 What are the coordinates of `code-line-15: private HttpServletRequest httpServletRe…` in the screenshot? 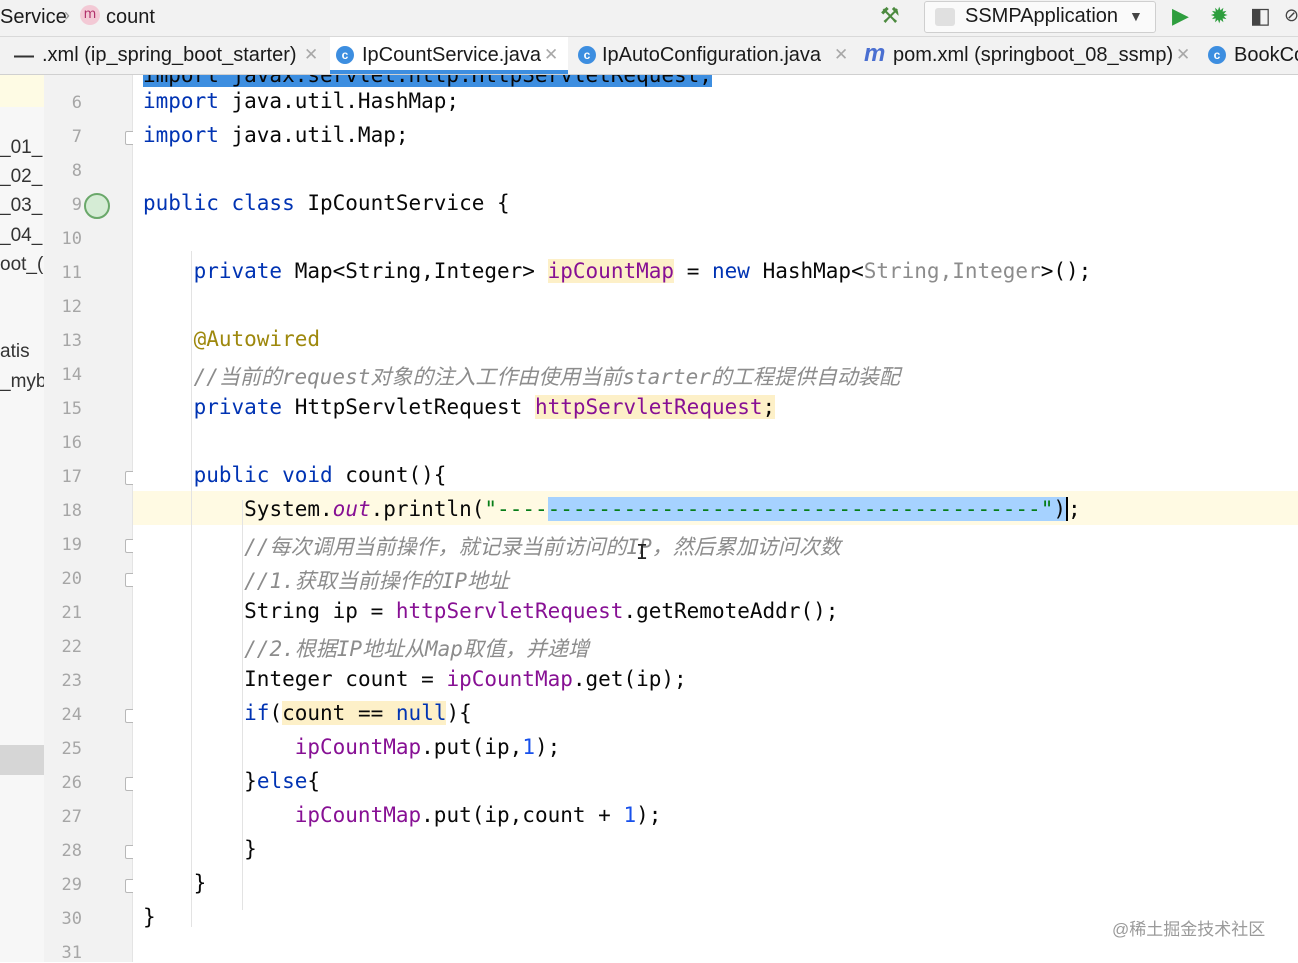 It's located at (484, 407).